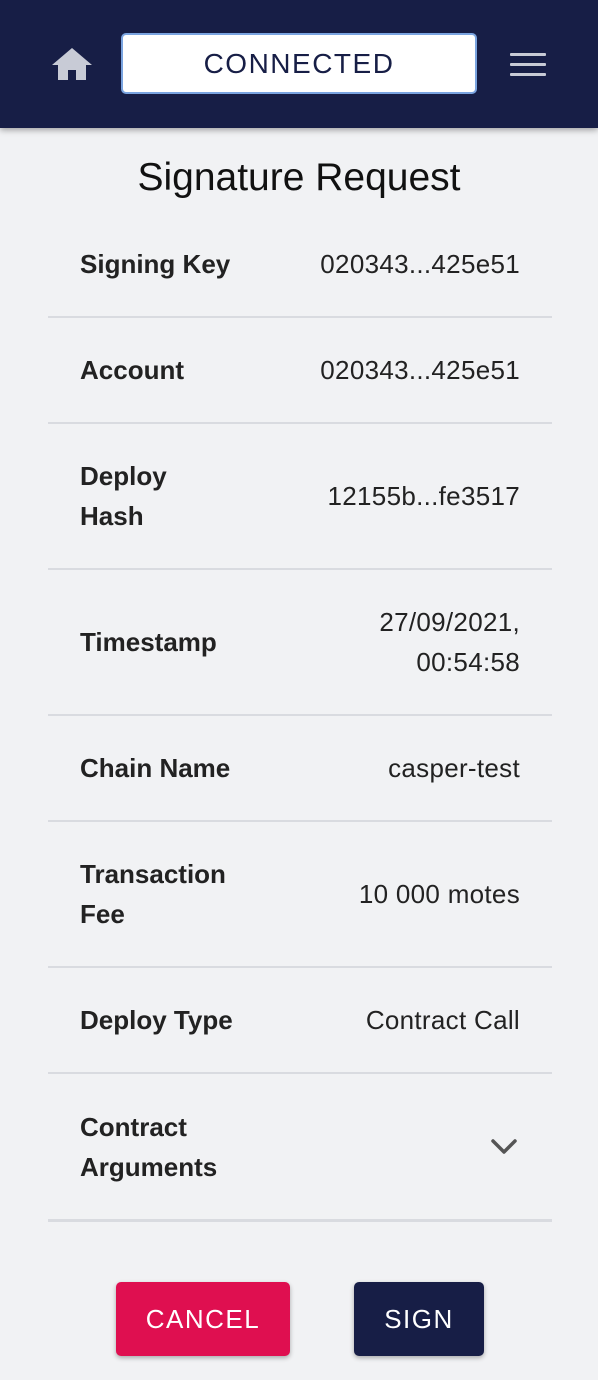 The image size is (598, 1380). I want to click on connection-status-text: CONNECTED, so click(299, 63).